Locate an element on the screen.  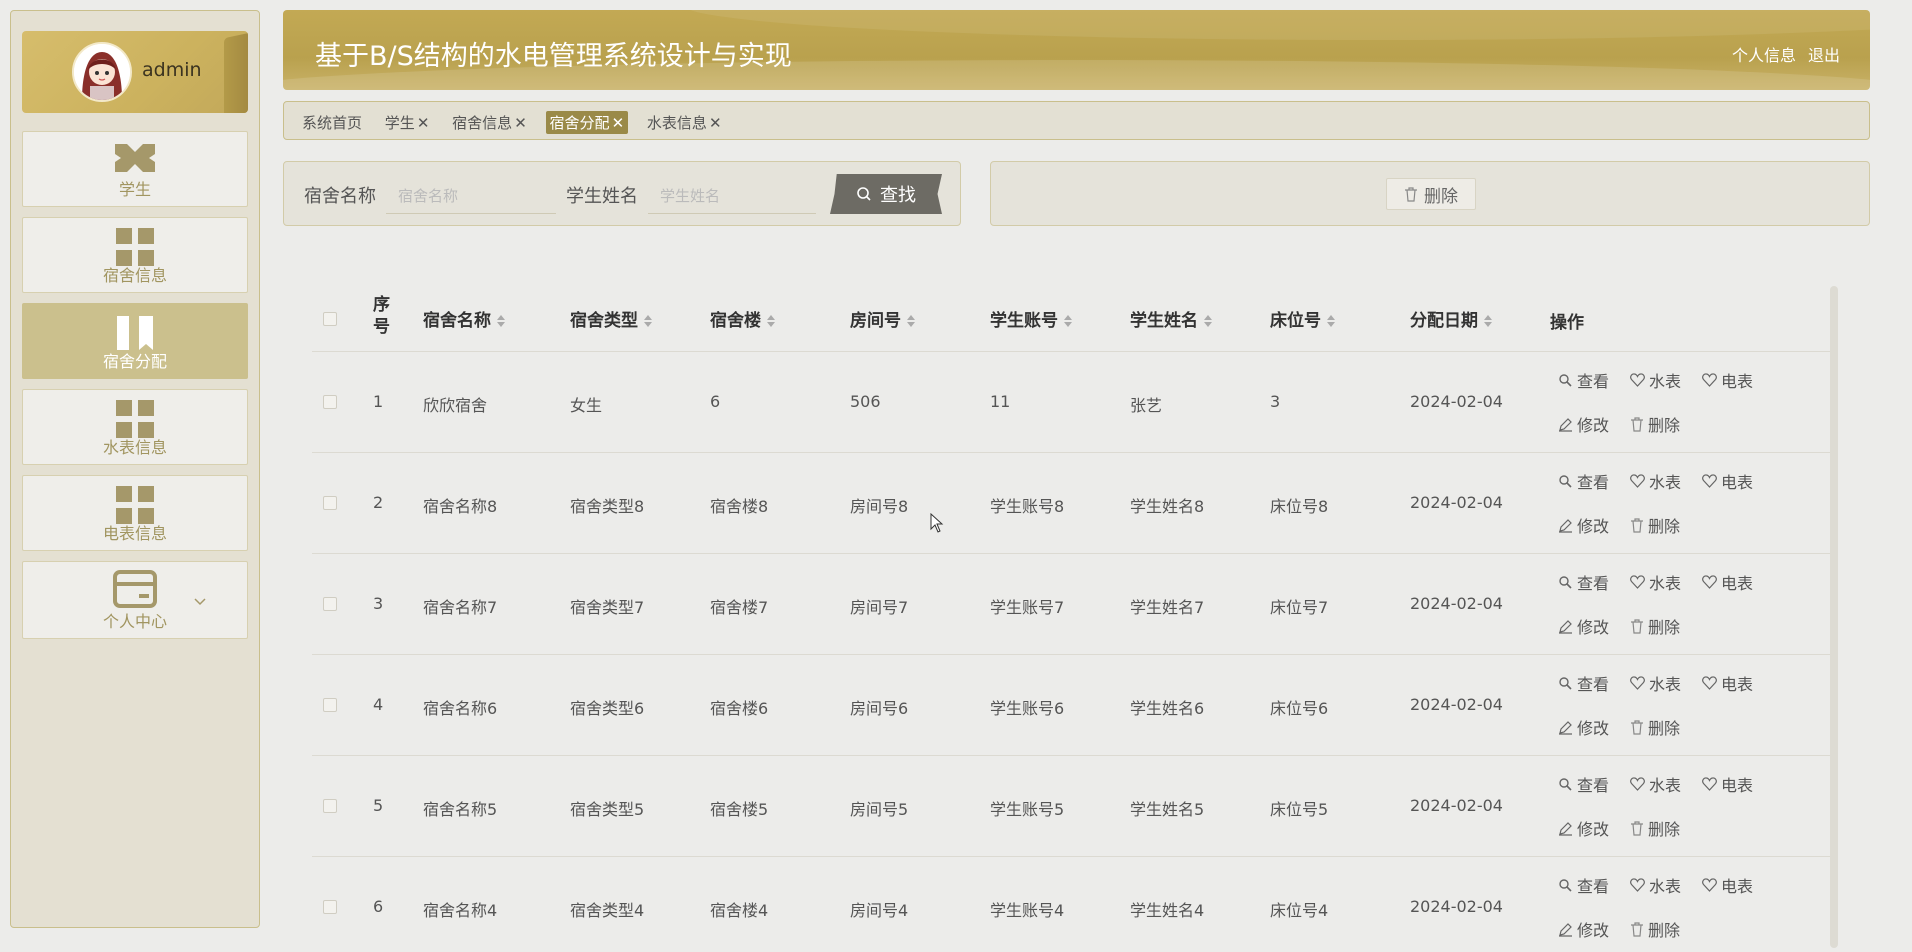
select-all-checkbox is located at coordinates (330, 319).